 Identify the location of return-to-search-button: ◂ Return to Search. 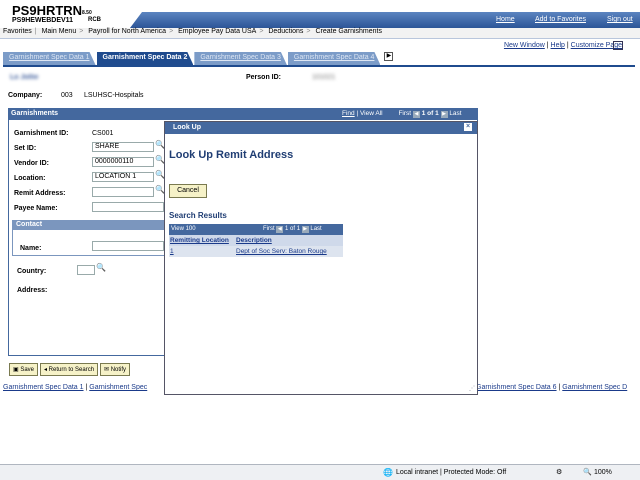
(69, 369).